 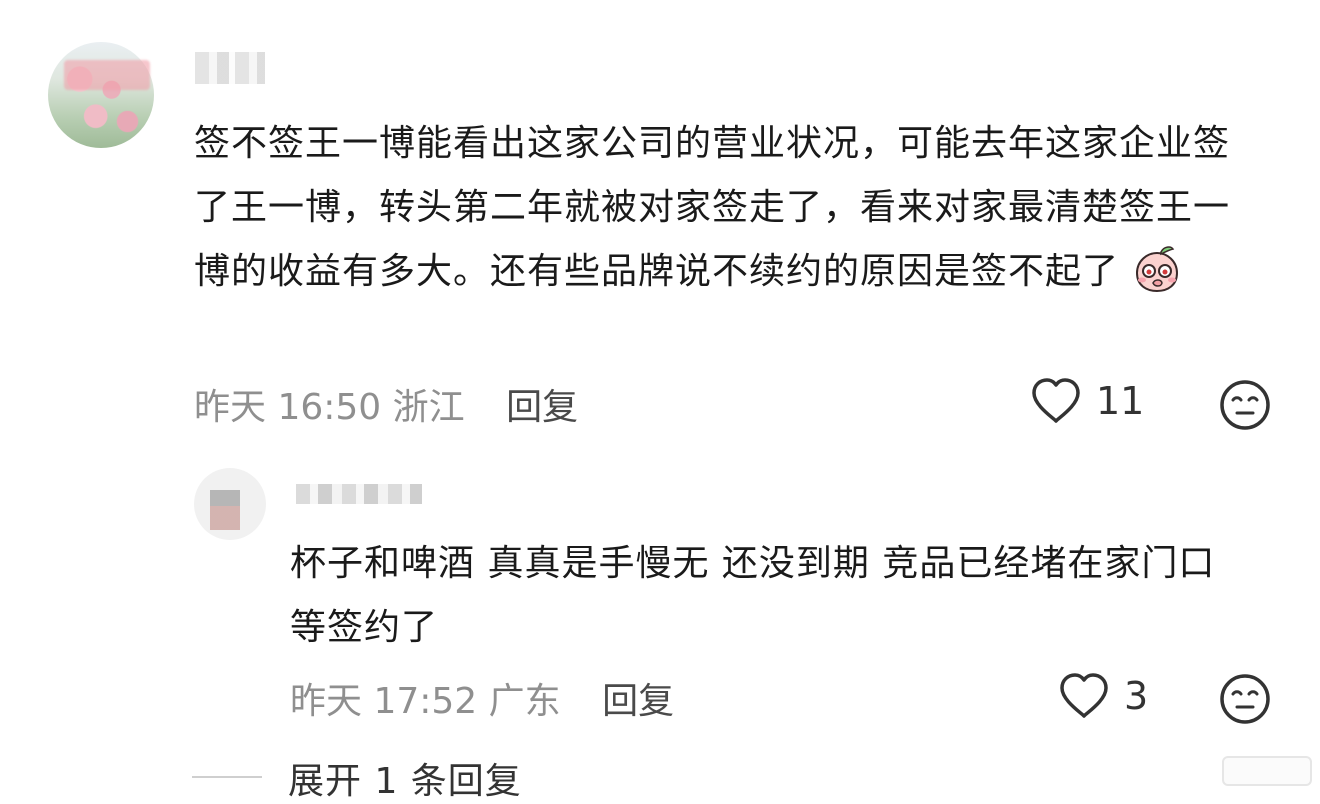 What do you see at coordinates (230, 68) in the screenshot?
I see `commenter-username-redacted` at bounding box center [230, 68].